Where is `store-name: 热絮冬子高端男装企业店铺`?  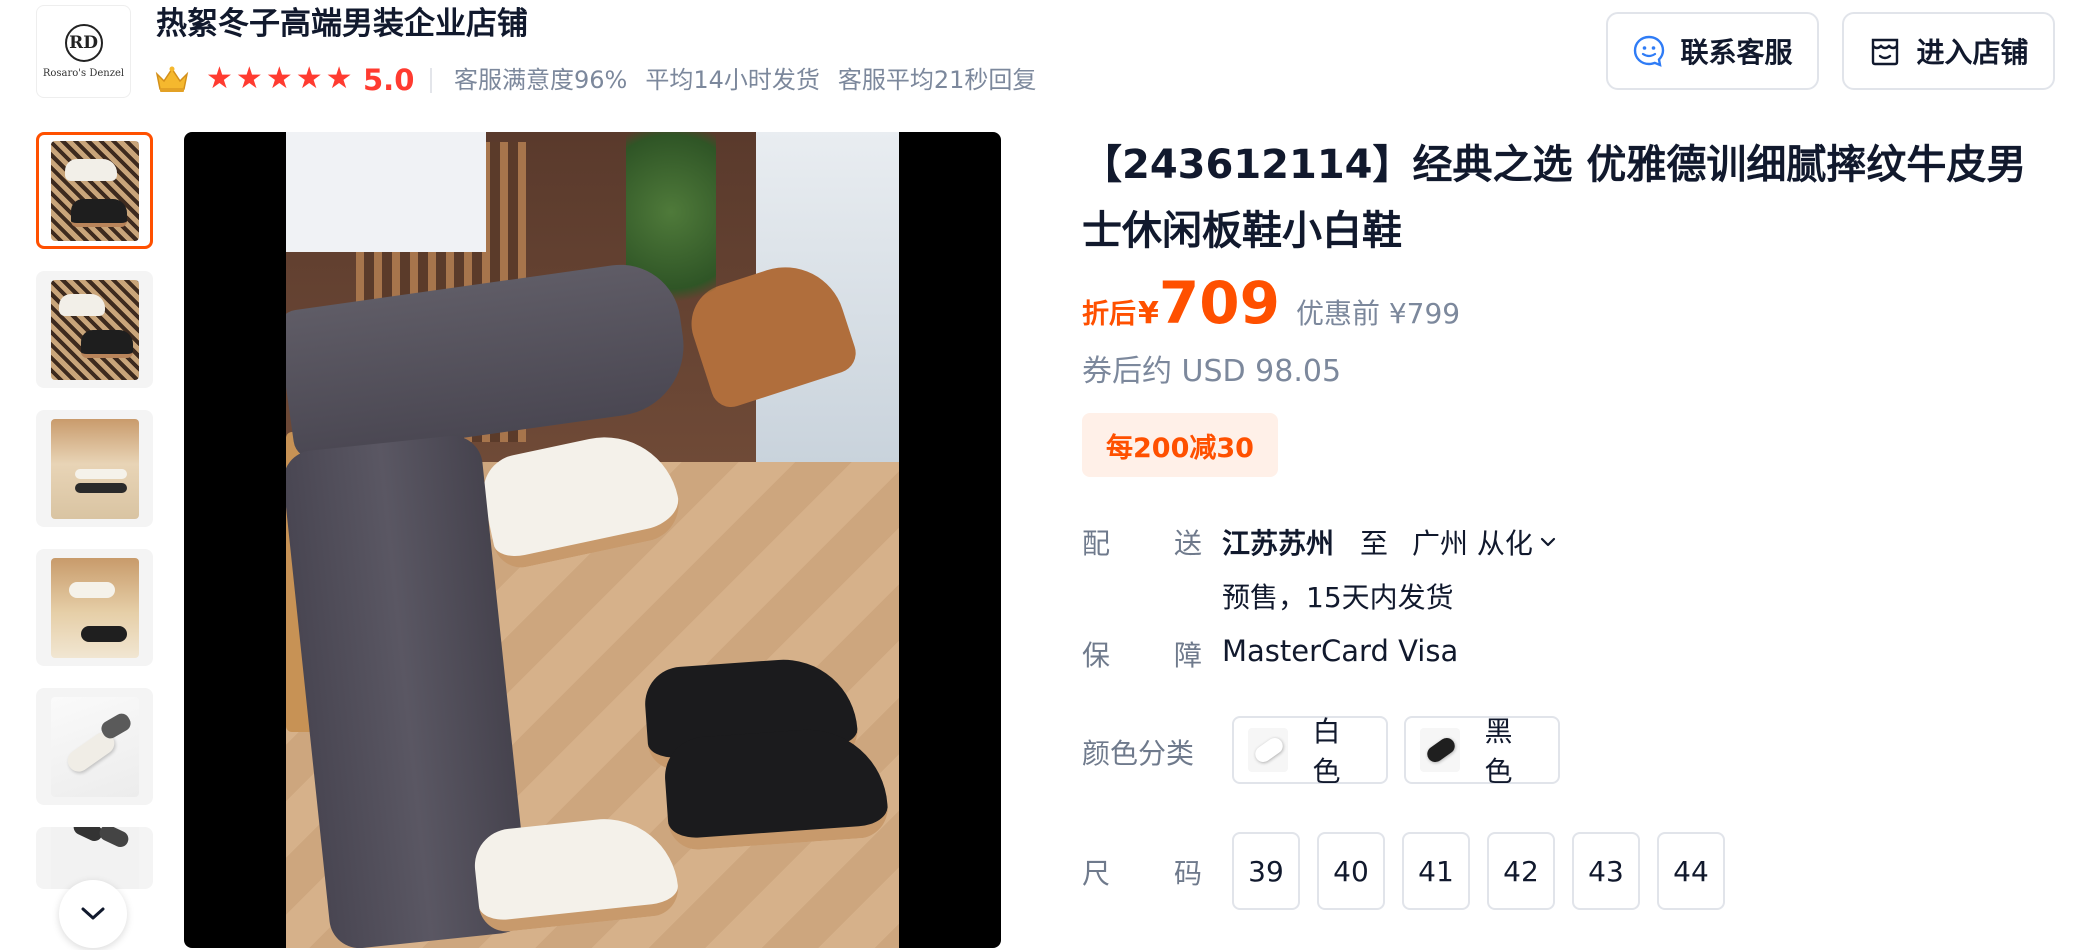 store-name: 热絮冬子高端男装企业店铺 is located at coordinates (342, 24).